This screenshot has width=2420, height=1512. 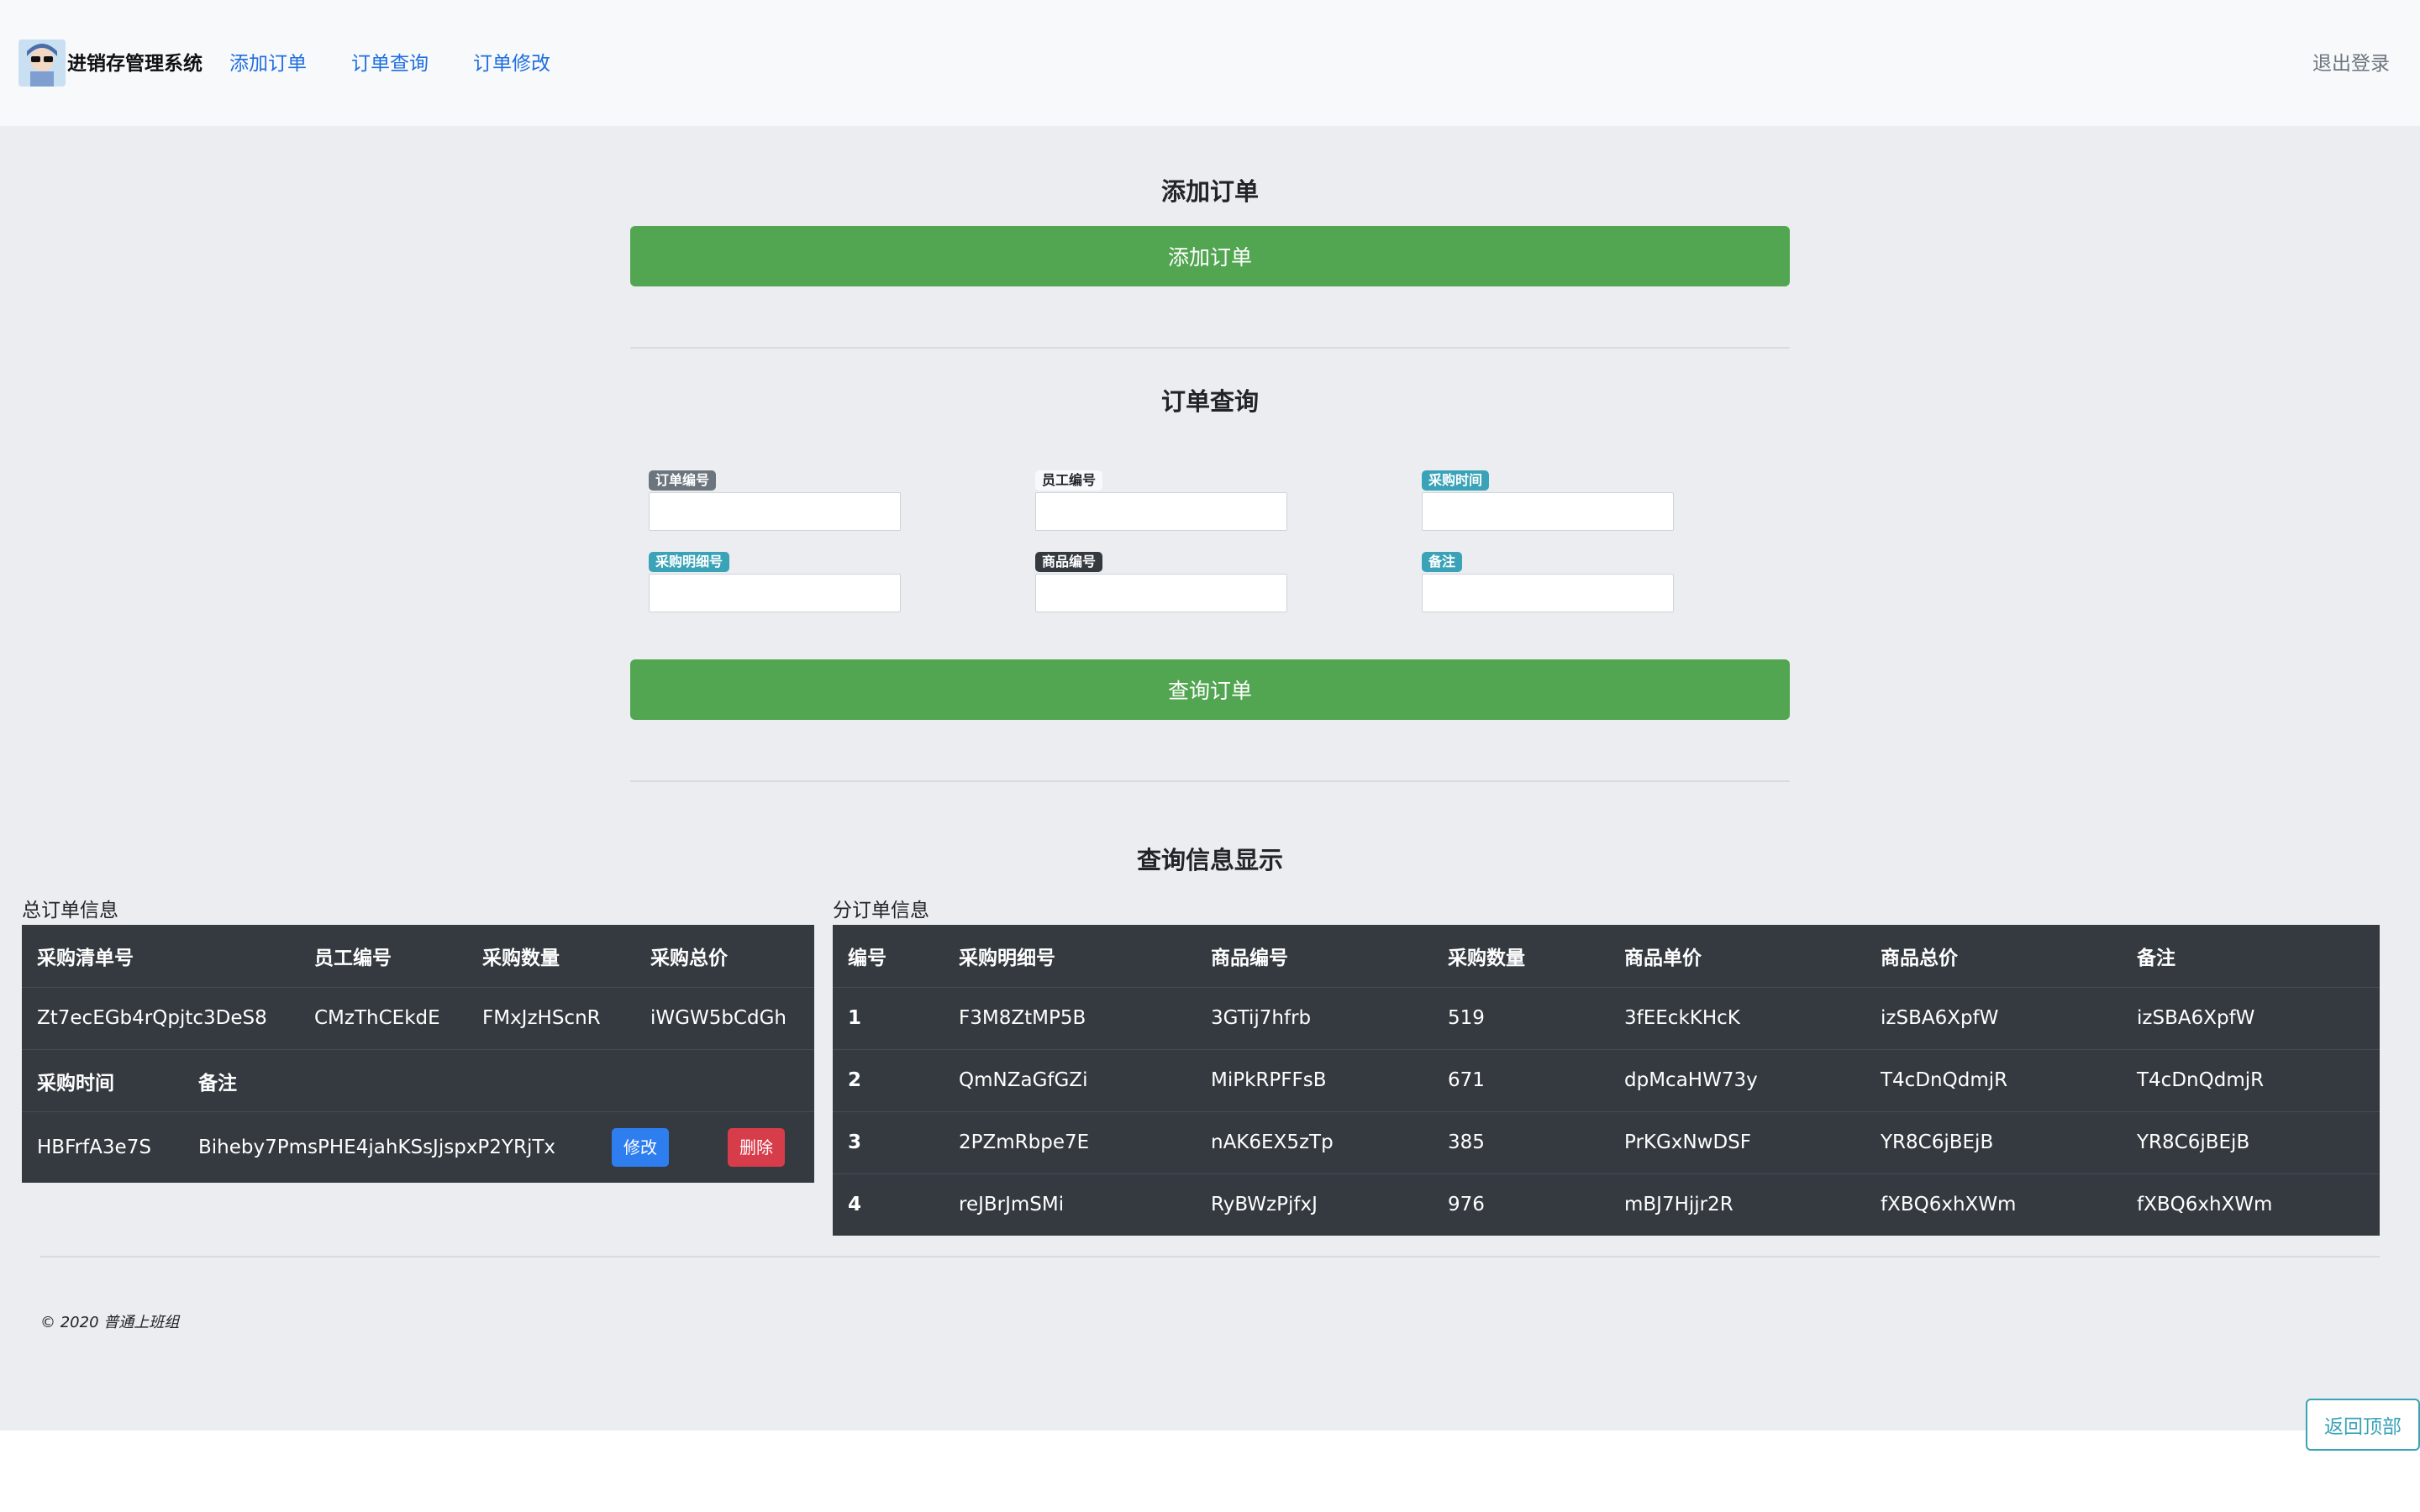 What do you see at coordinates (42, 63) in the screenshot?
I see `logo-avatar-icon` at bounding box center [42, 63].